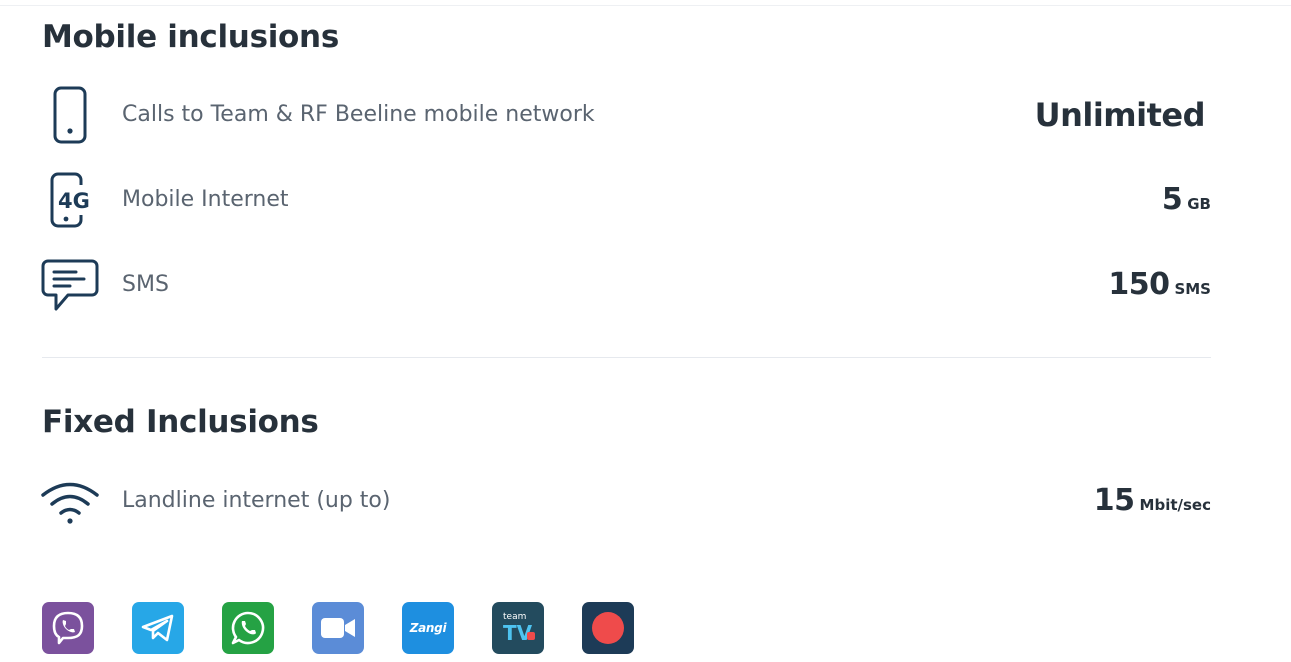 This screenshot has width=1291, height=662. Describe the element at coordinates (70, 501) in the screenshot. I see `wifi-icon` at that location.